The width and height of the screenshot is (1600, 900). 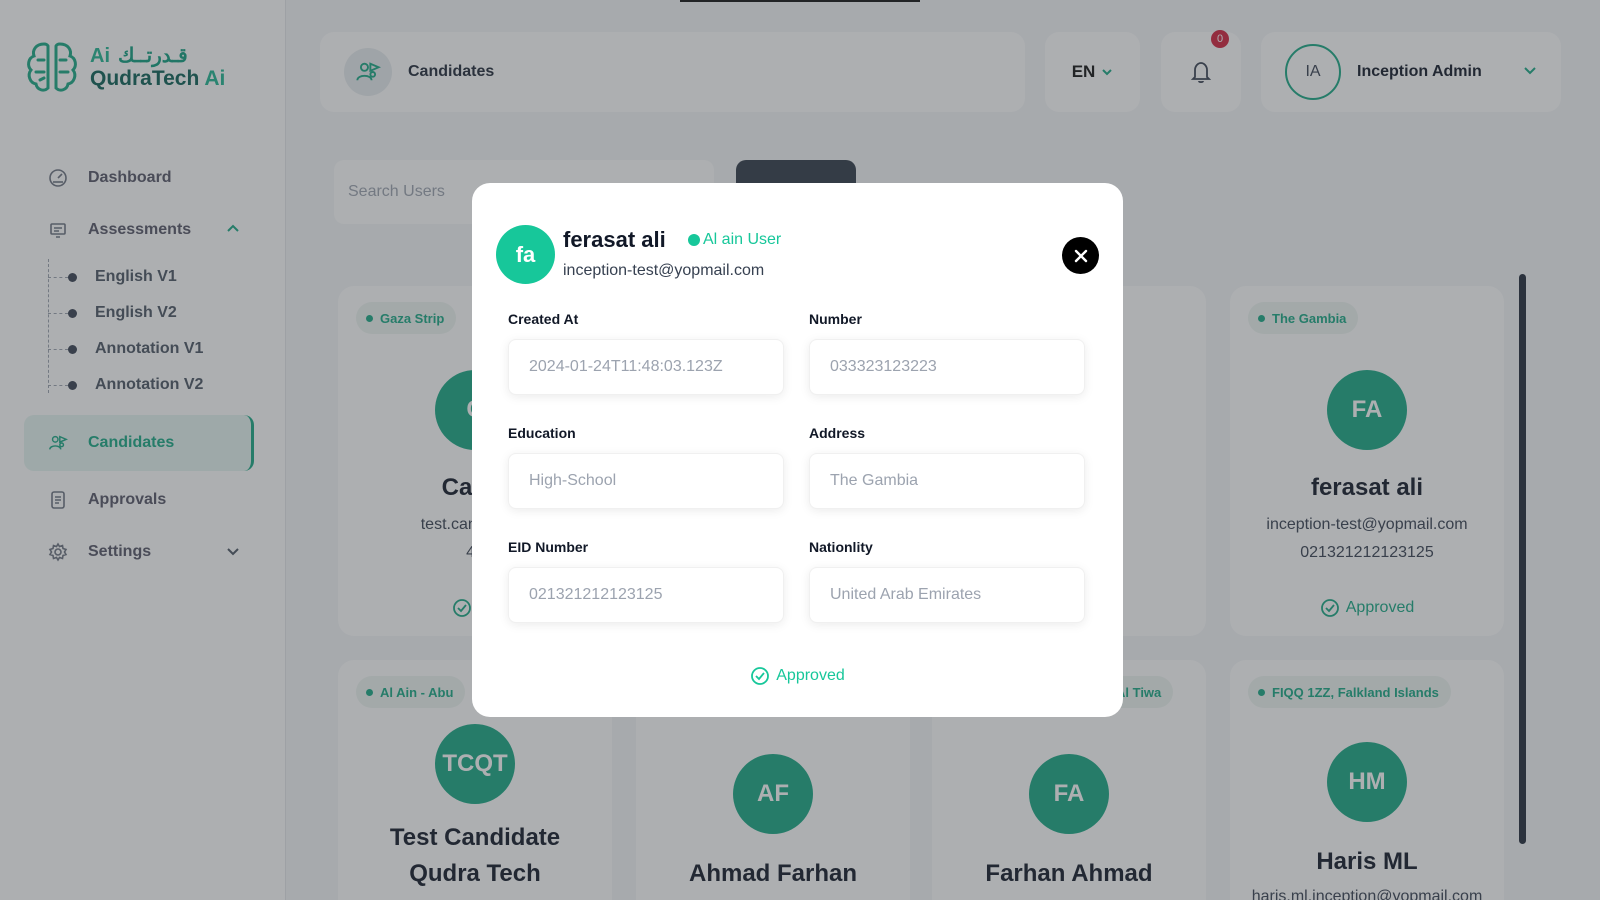 I want to click on eid-number-field: 021321212123125, so click(x=646, y=595).